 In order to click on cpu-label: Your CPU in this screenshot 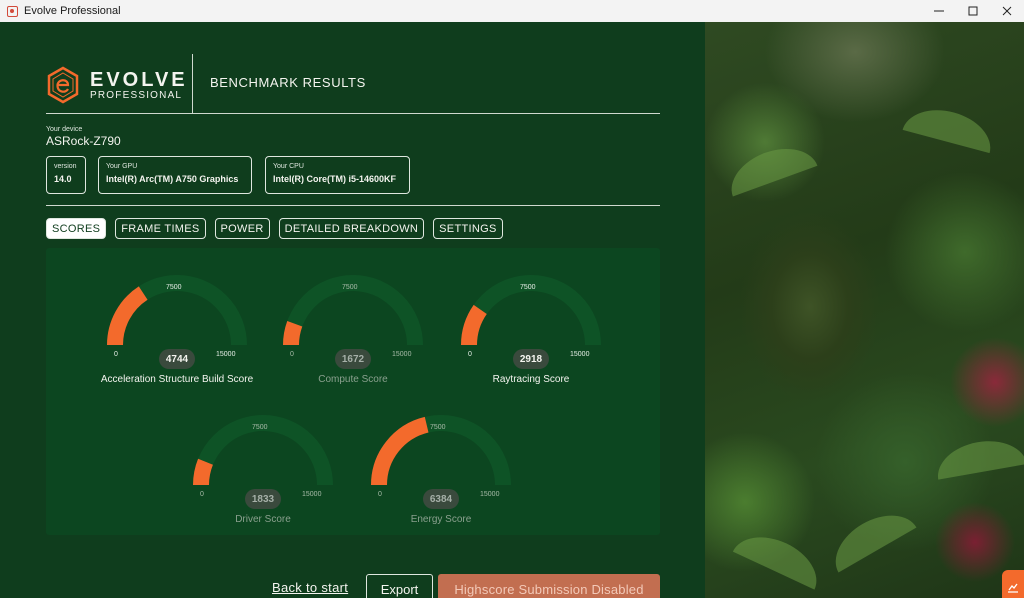, I will do `click(288, 166)`.